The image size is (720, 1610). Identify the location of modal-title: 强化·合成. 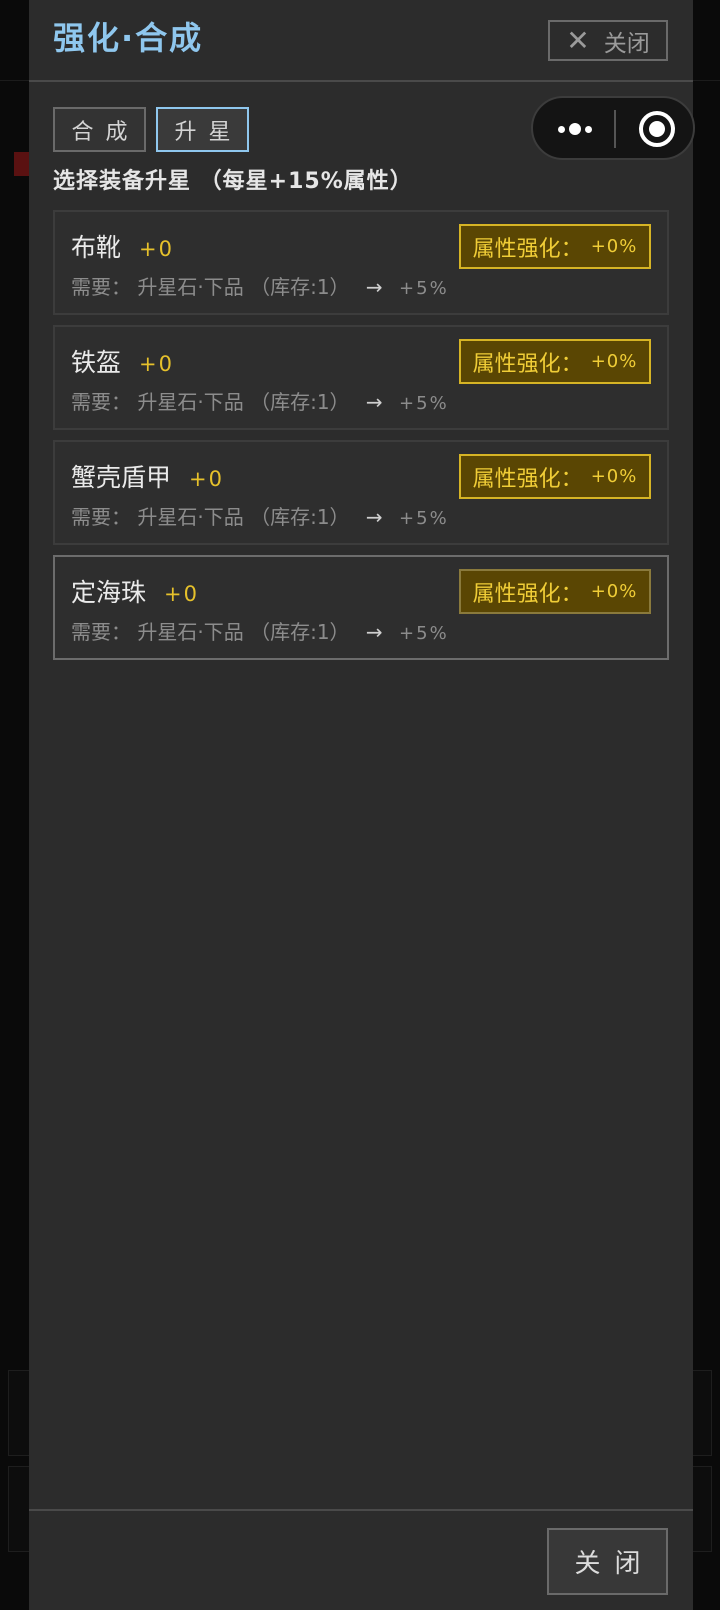
(128, 38).